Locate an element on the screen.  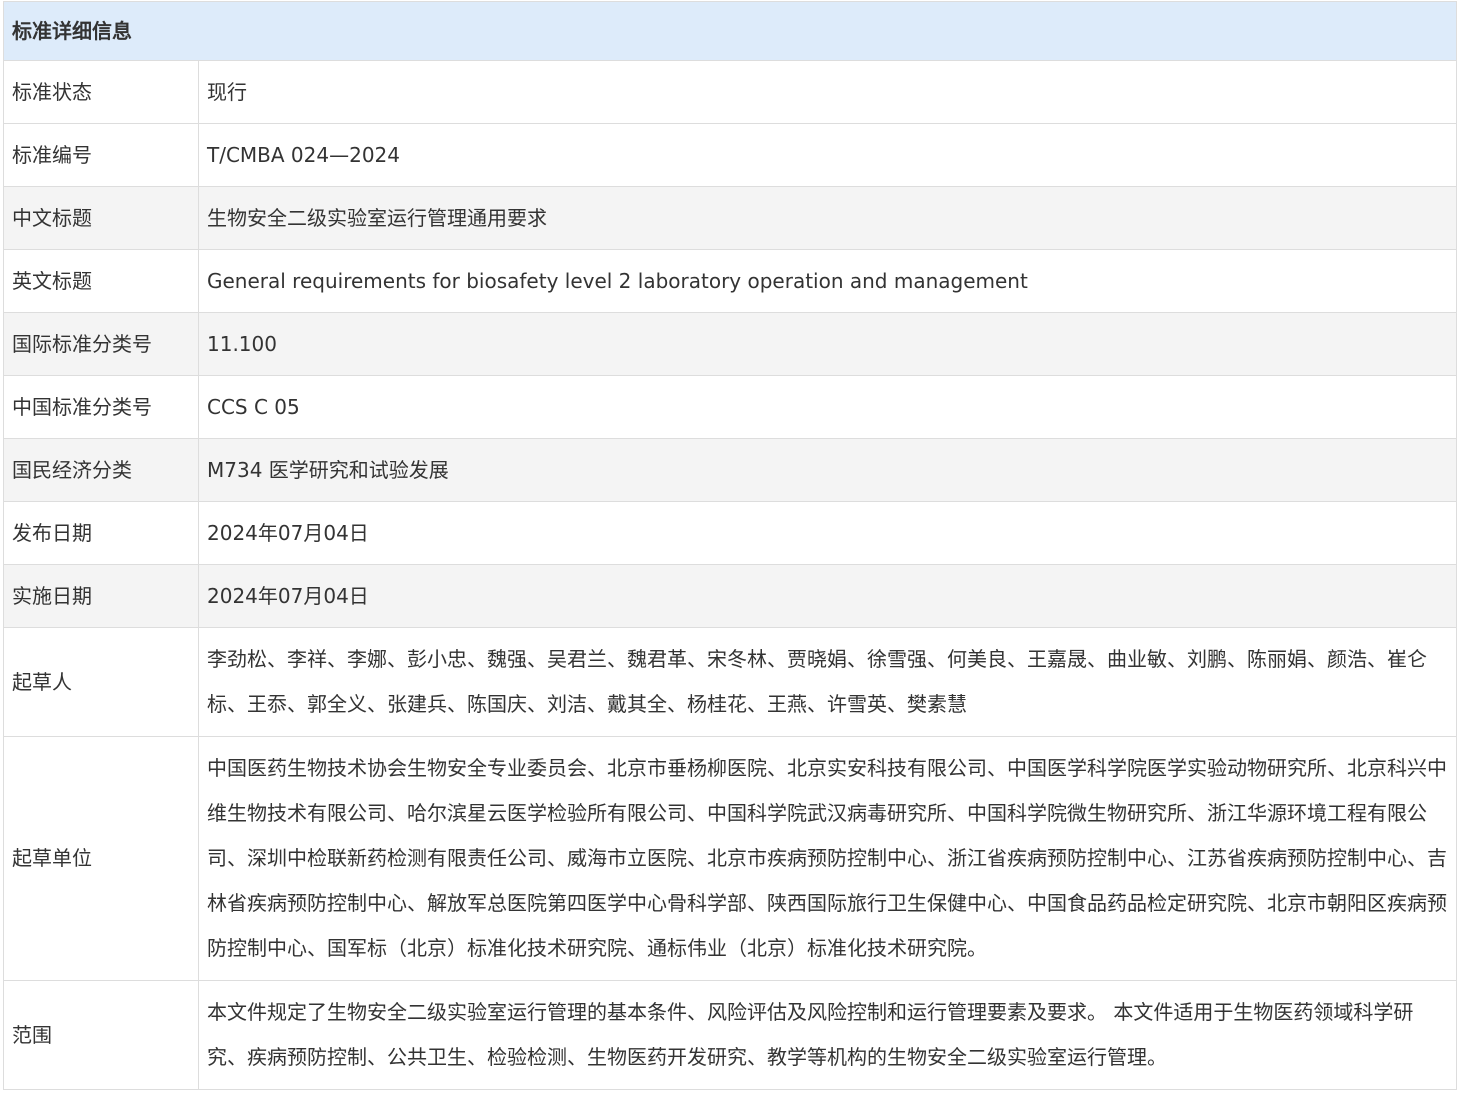
row-value: T/CMBA 024—2024 is located at coordinates (827, 155).